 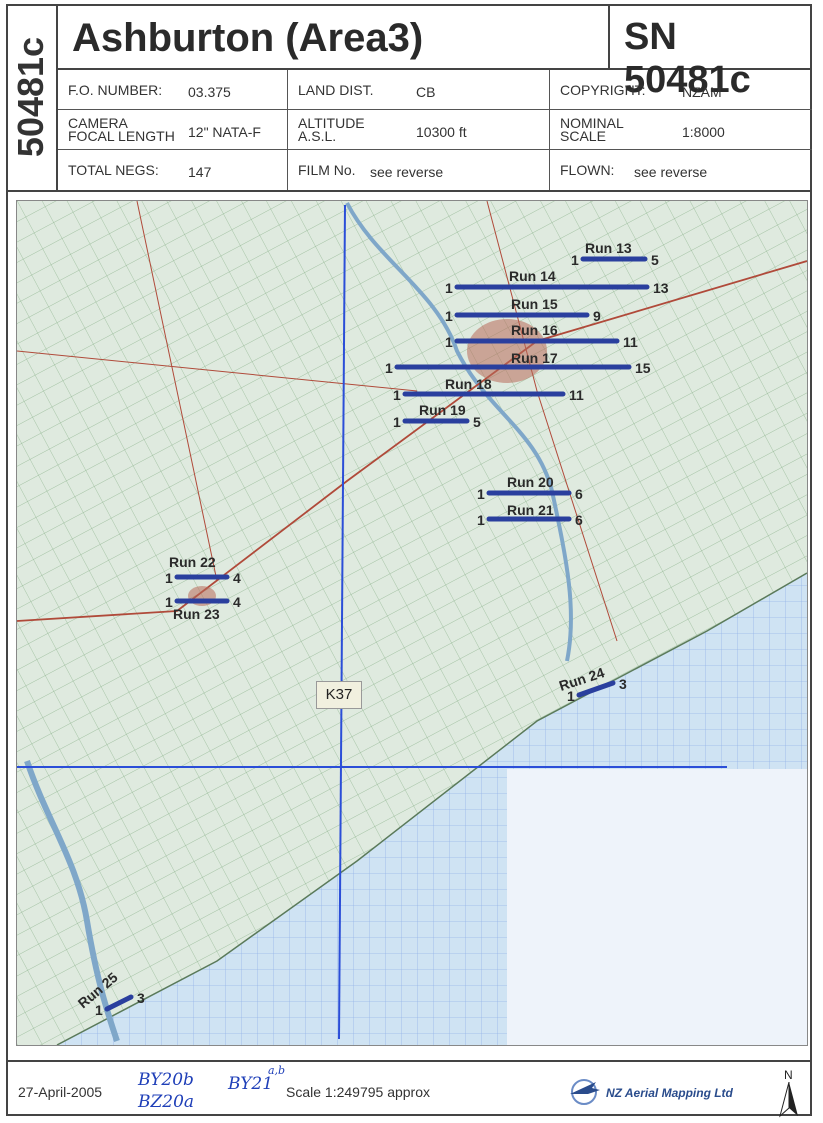 I want to click on blank-panel, so click(x=657, y=907).